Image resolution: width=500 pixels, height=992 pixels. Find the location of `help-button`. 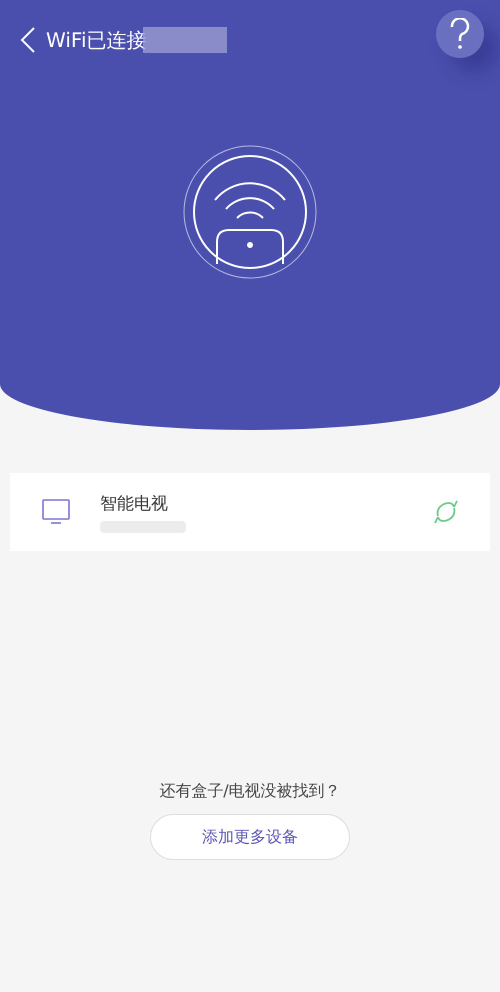

help-button is located at coordinates (460, 34).